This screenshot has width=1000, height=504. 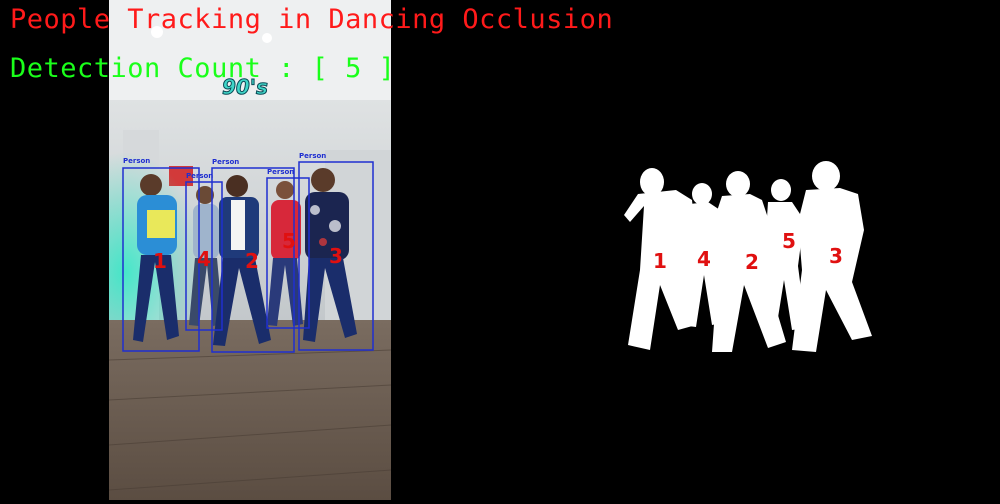 I want to click on bounding-box, so click(x=288, y=253).